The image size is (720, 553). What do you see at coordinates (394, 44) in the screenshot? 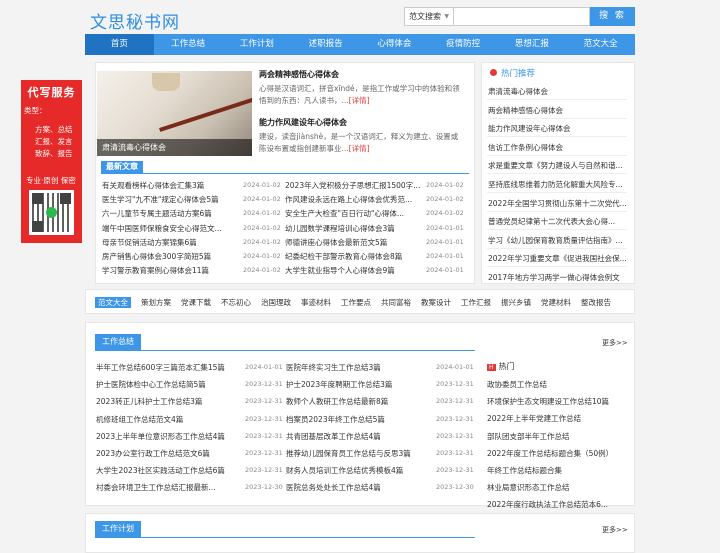
I see `nav-item-experience: 心得体会` at bounding box center [394, 44].